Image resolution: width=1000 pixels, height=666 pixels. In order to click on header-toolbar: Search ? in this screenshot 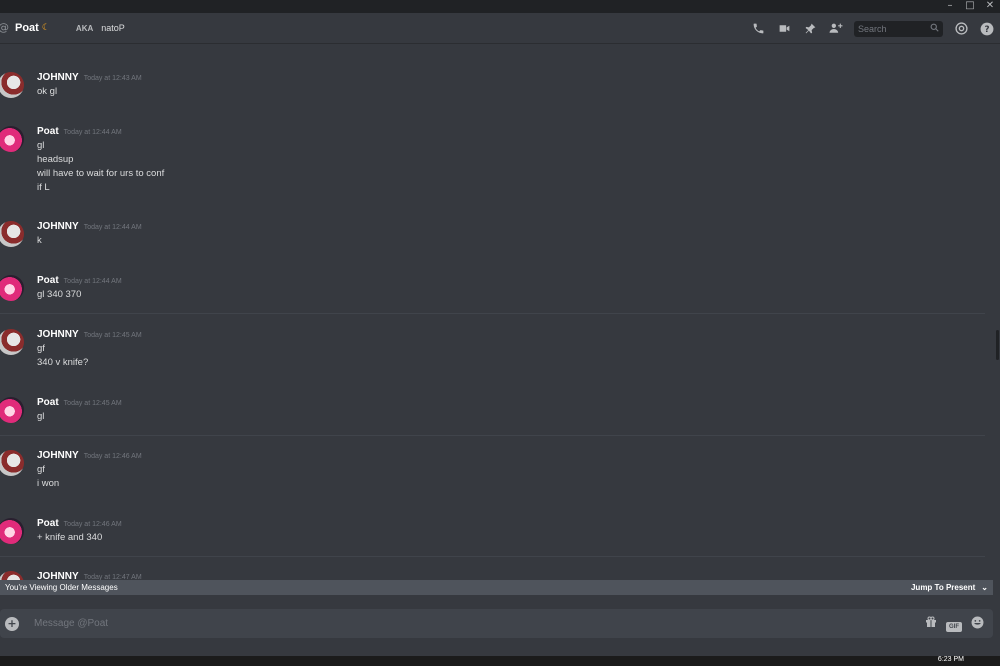, I will do `click(870, 28)`.